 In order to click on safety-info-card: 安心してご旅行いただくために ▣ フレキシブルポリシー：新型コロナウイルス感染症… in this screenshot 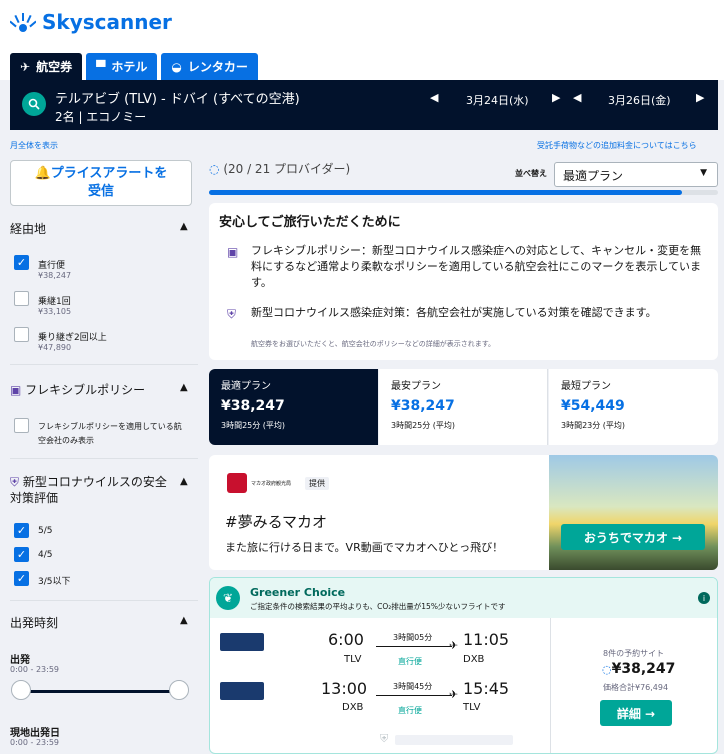, I will do `click(463, 281)`.